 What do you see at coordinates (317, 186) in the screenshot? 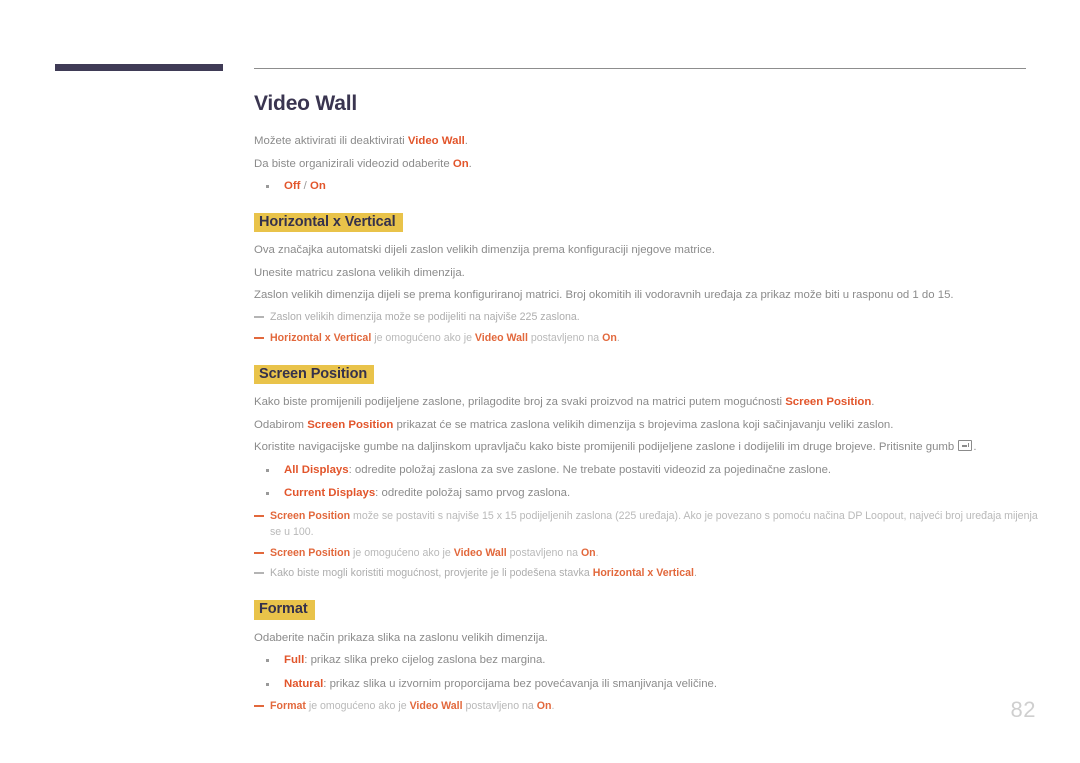
I see `option-on-label: On` at bounding box center [317, 186].